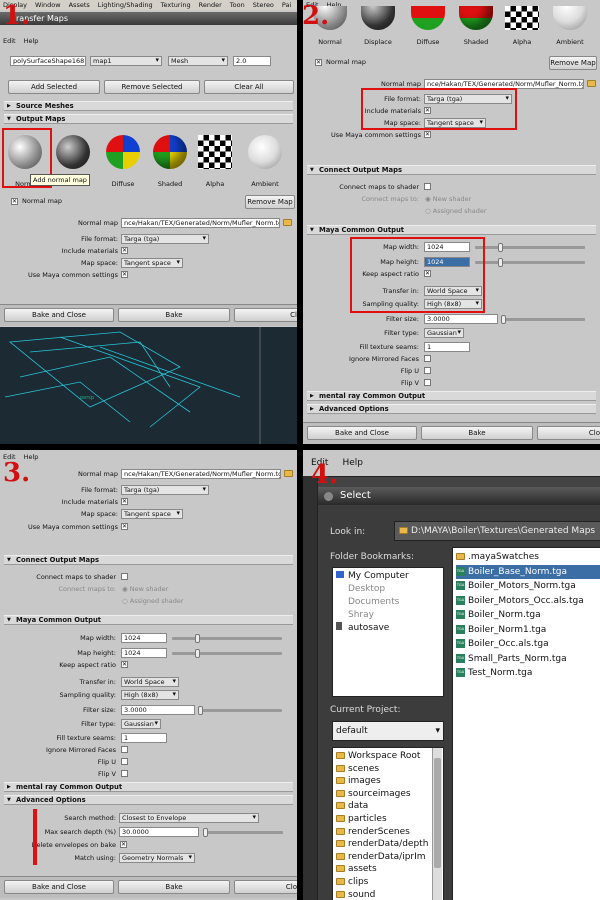 The width and height of the screenshot is (600, 900). I want to click on close-button: Cl, so click(265, 315).